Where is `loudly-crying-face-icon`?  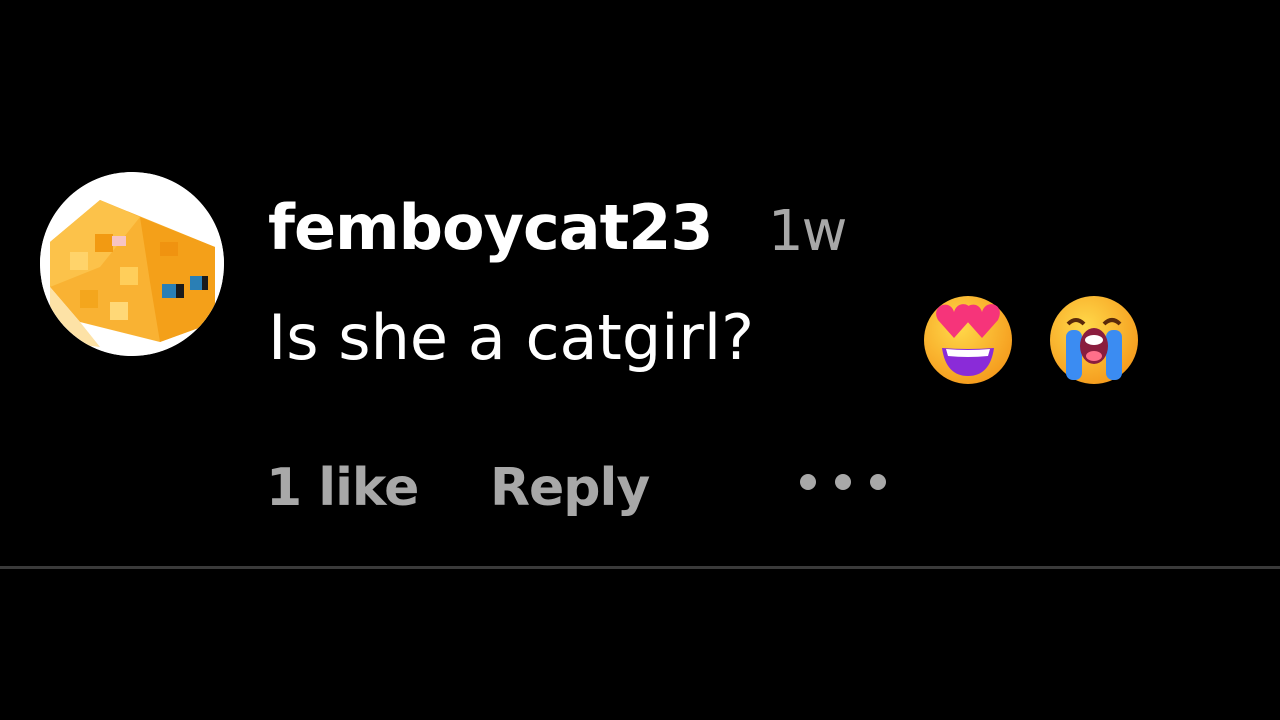
loudly-crying-face-icon is located at coordinates (1094, 340).